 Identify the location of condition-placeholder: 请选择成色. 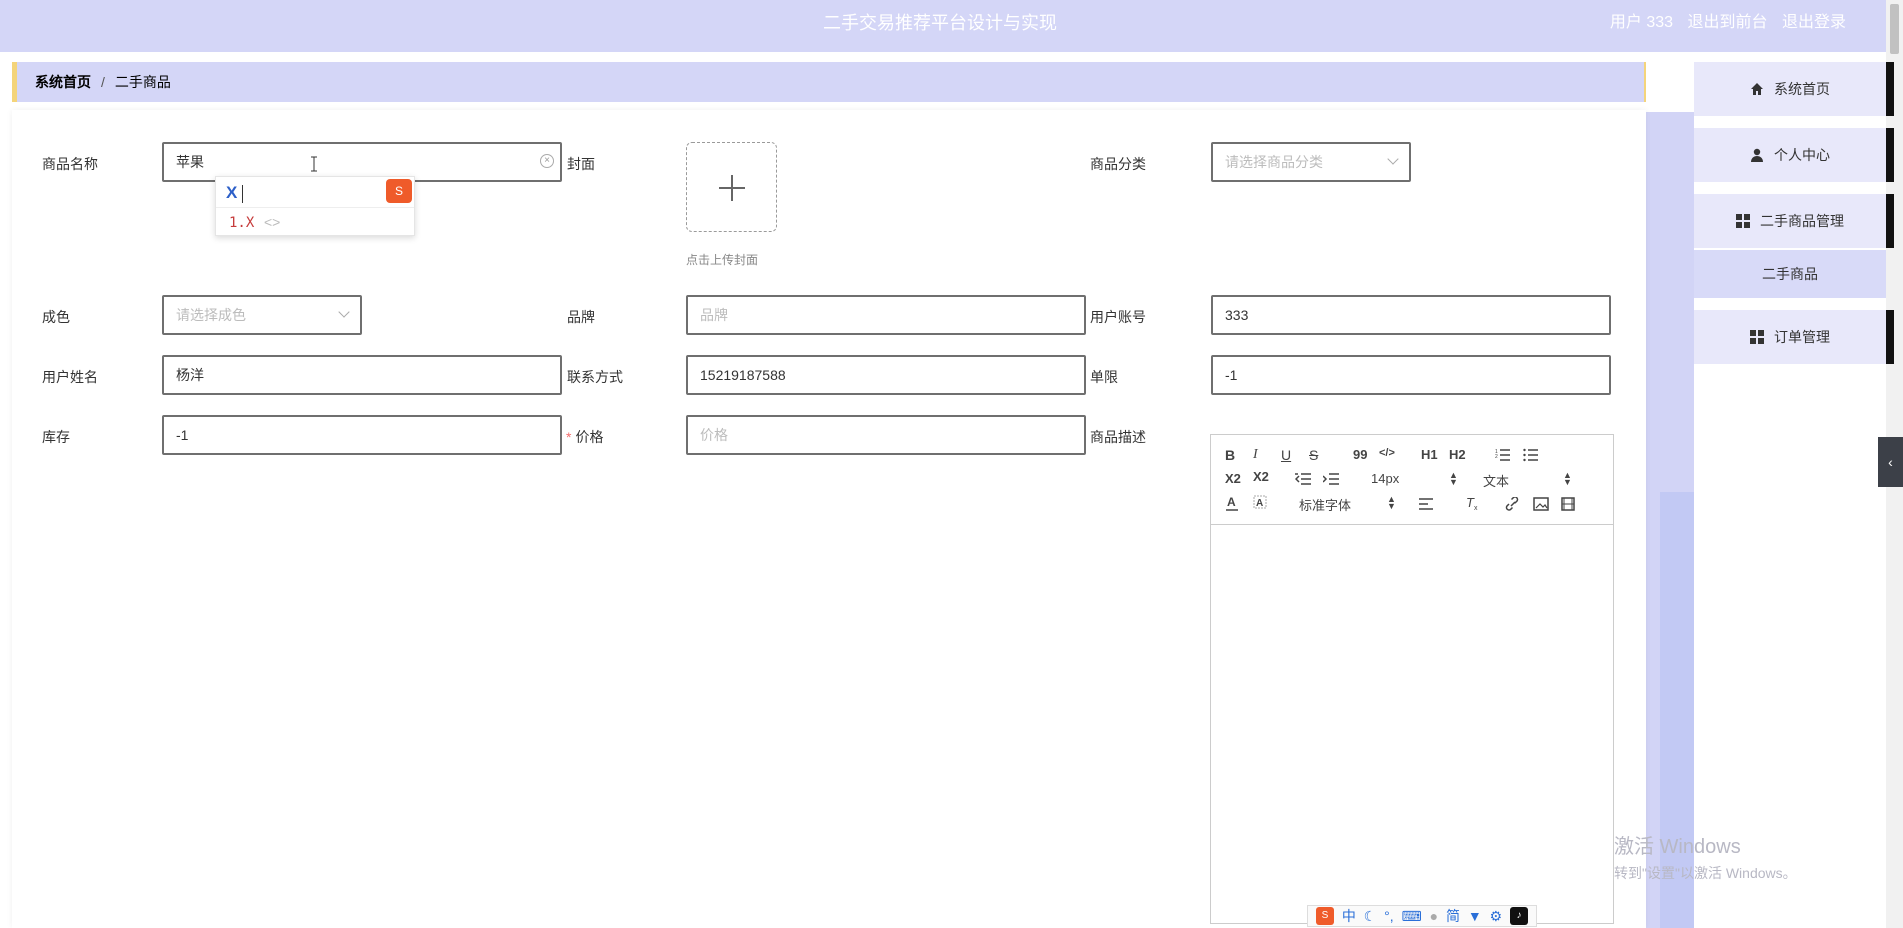
(211, 315).